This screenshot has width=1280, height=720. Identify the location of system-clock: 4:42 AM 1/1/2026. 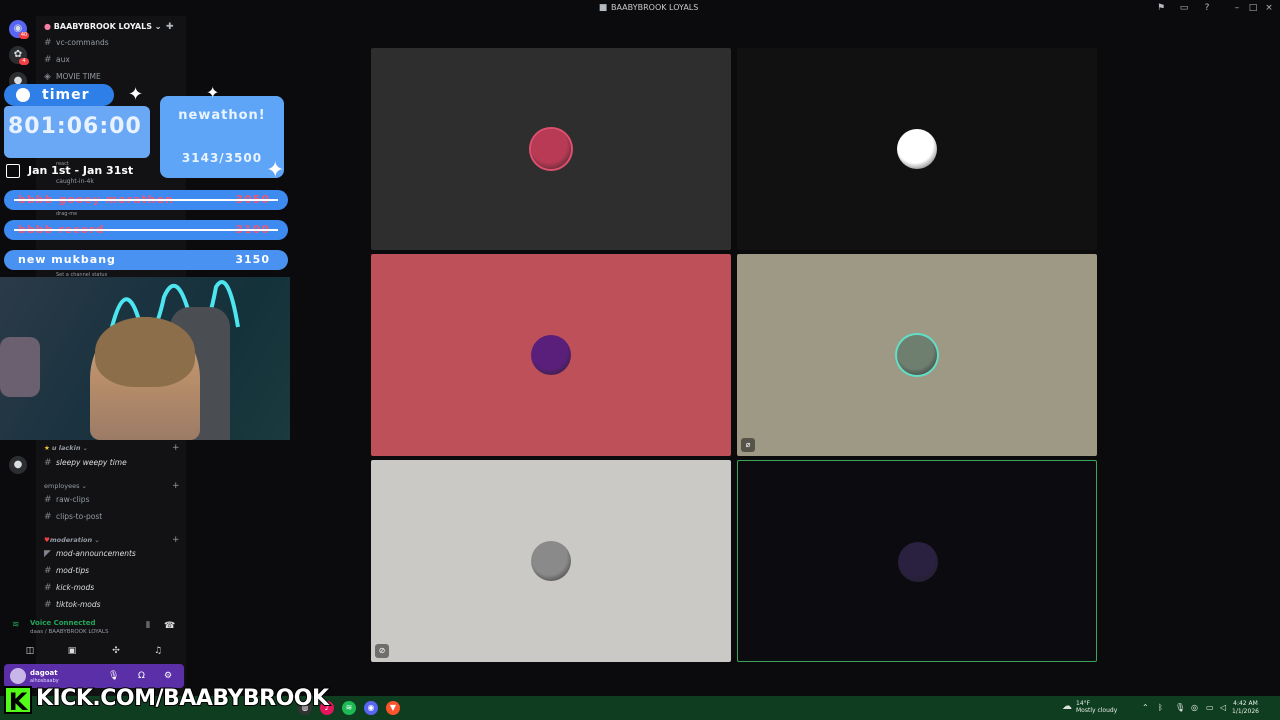
(1245, 708).